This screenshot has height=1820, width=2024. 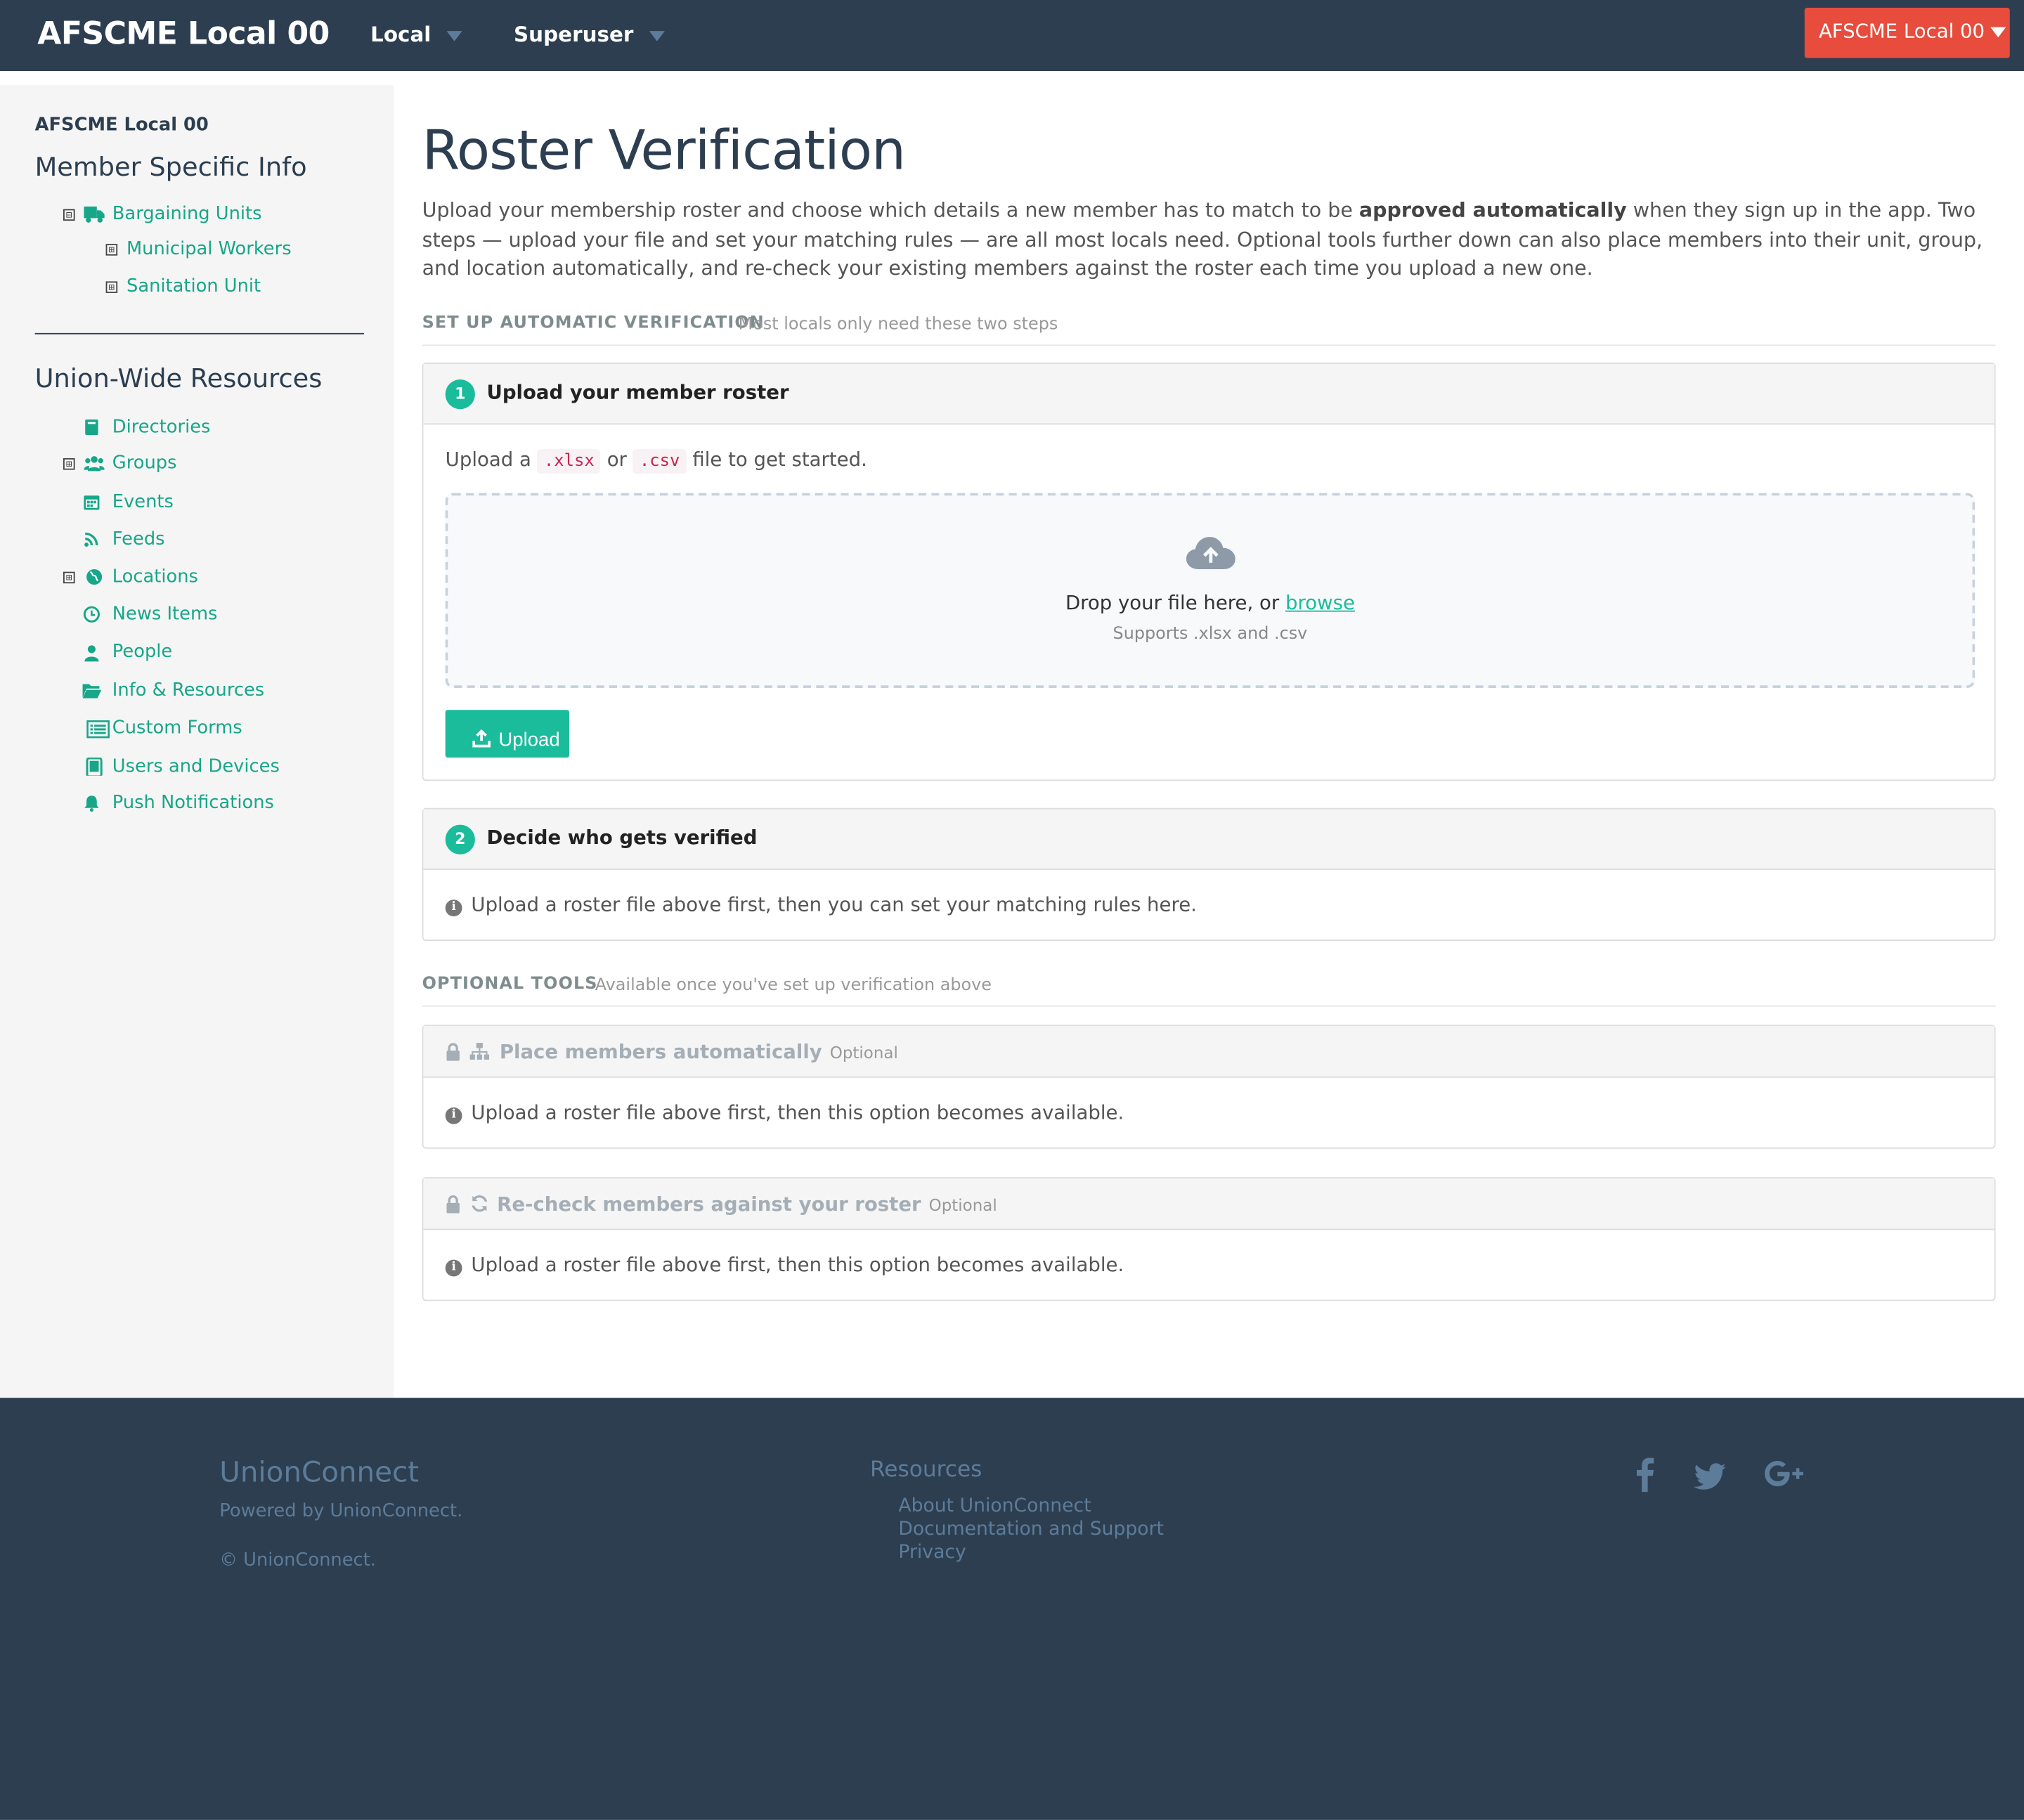 What do you see at coordinates (779, 460) in the screenshot?
I see `prompt-text-end: file to get started.` at bounding box center [779, 460].